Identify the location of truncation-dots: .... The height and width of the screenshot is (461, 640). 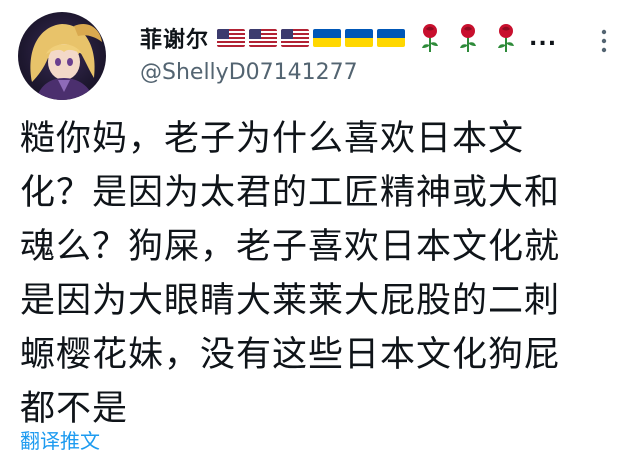
(543, 38).